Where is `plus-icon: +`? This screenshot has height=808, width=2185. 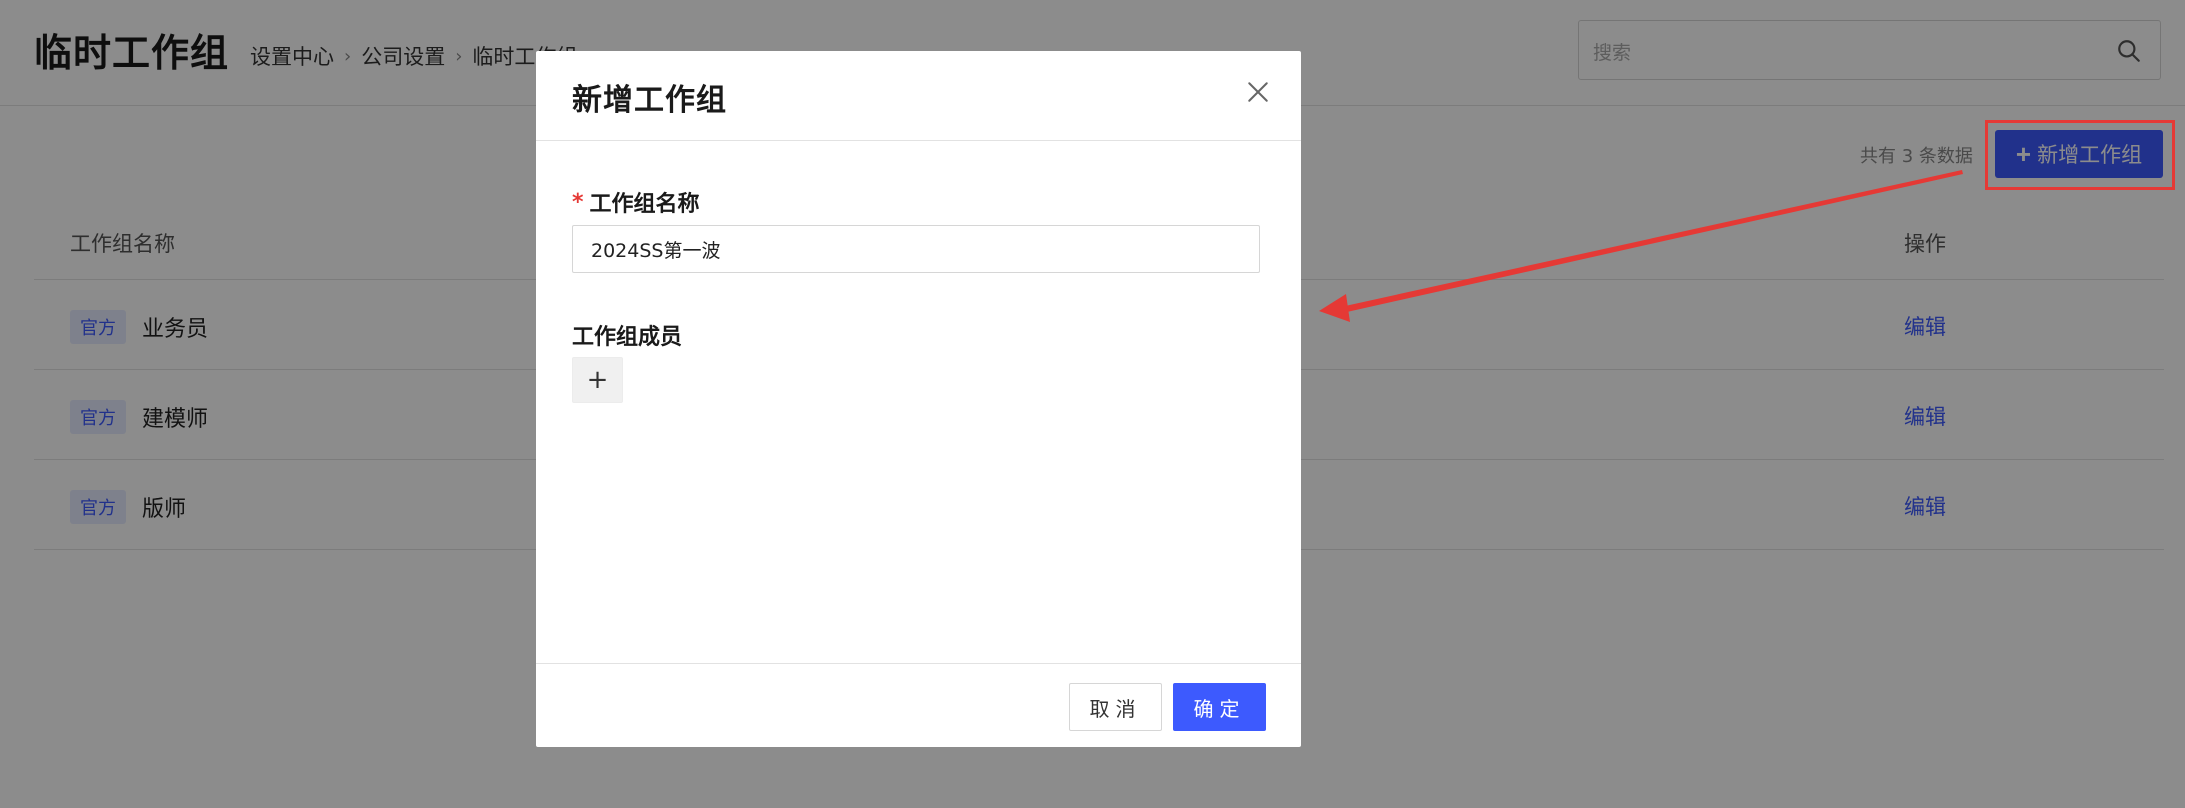
plus-icon: + is located at coordinates (597, 380).